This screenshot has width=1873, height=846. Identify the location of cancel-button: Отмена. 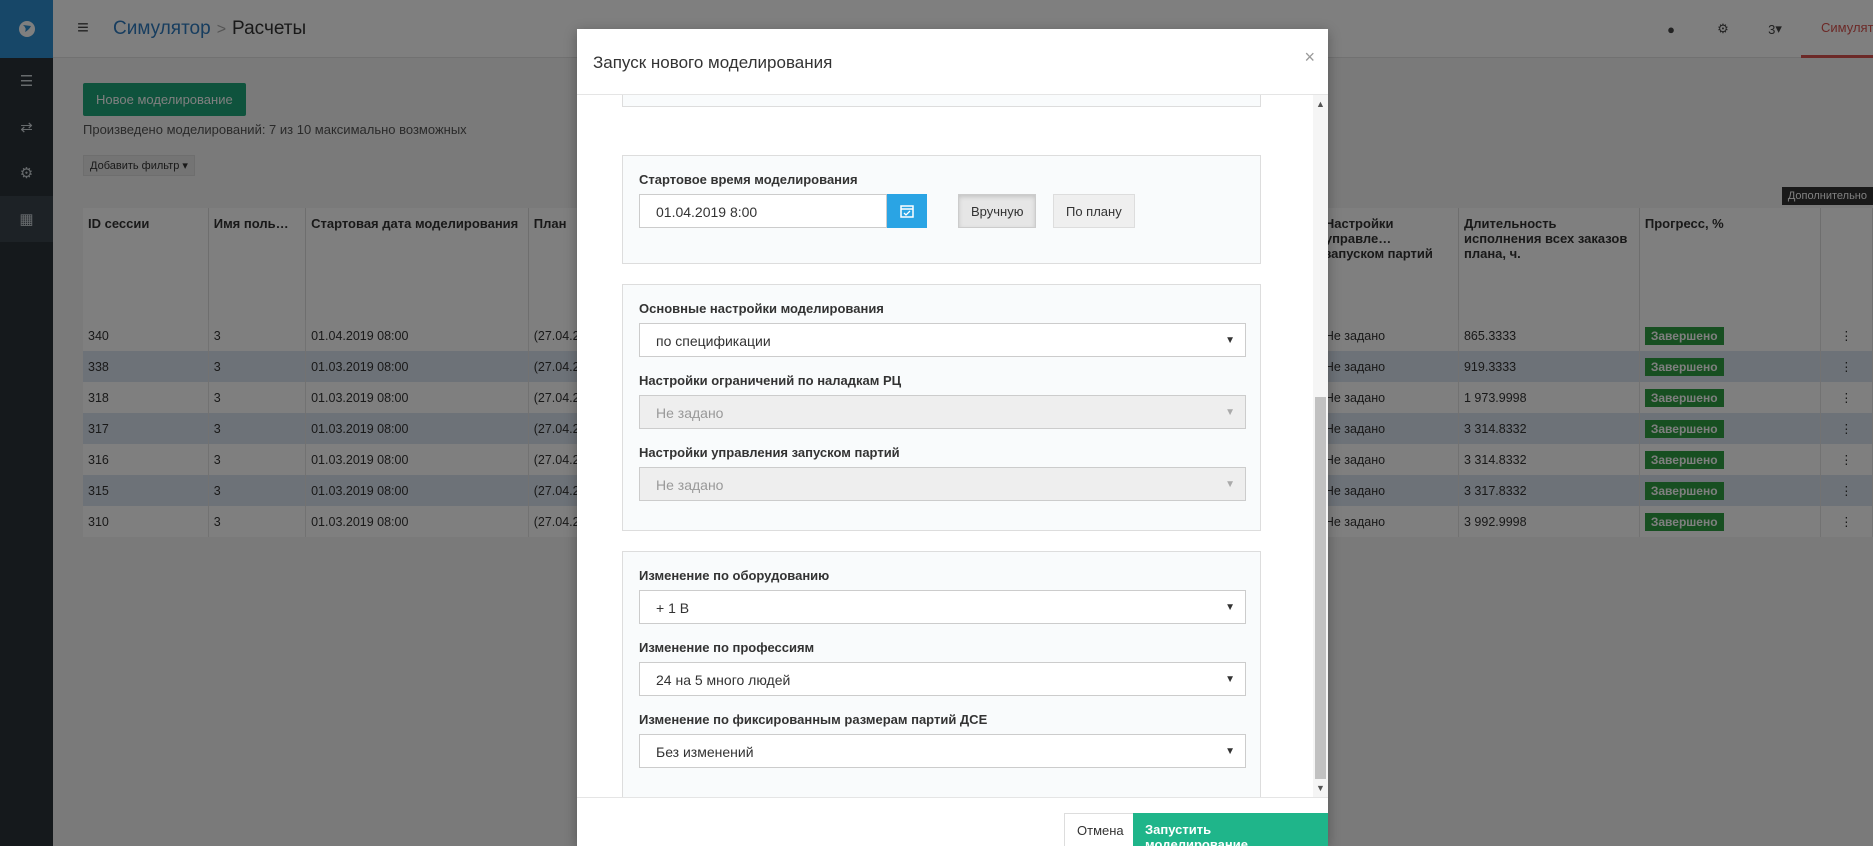
(1100, 829).